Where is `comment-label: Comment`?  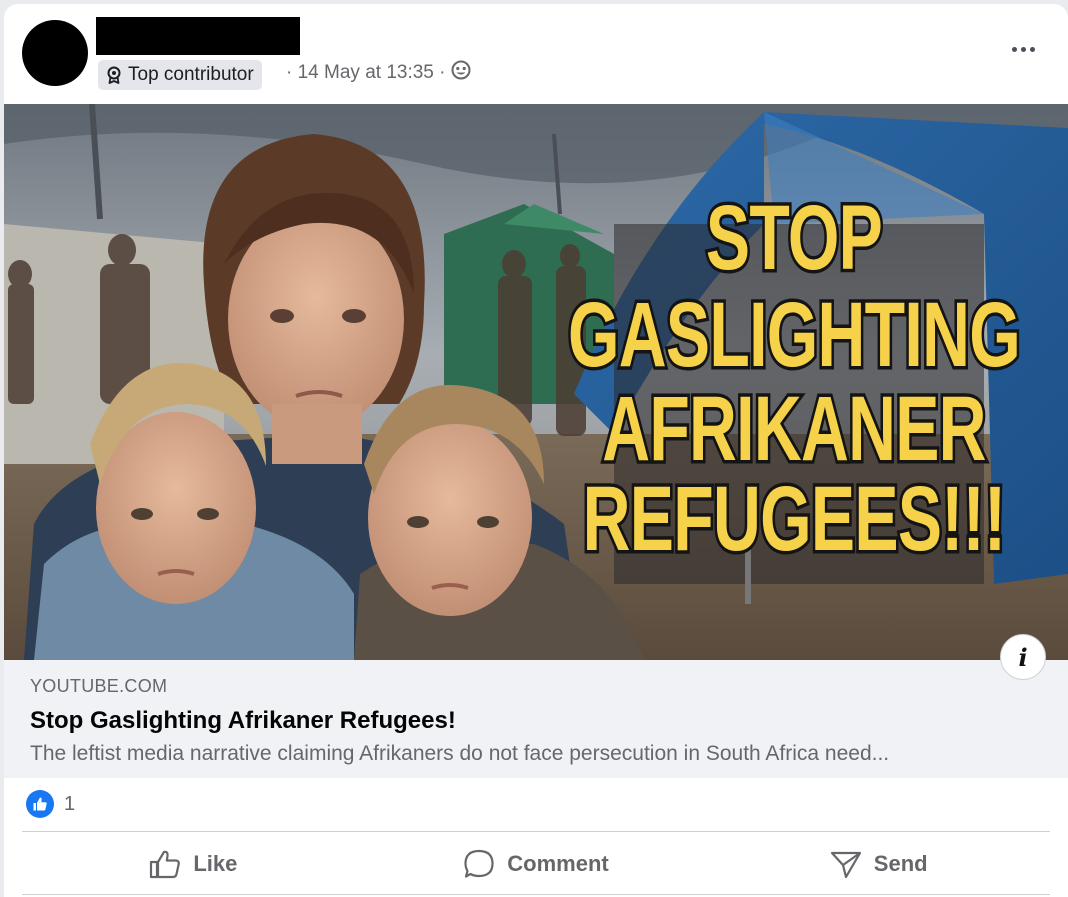
comment-label: Comment is located at coordinates (558, 863).